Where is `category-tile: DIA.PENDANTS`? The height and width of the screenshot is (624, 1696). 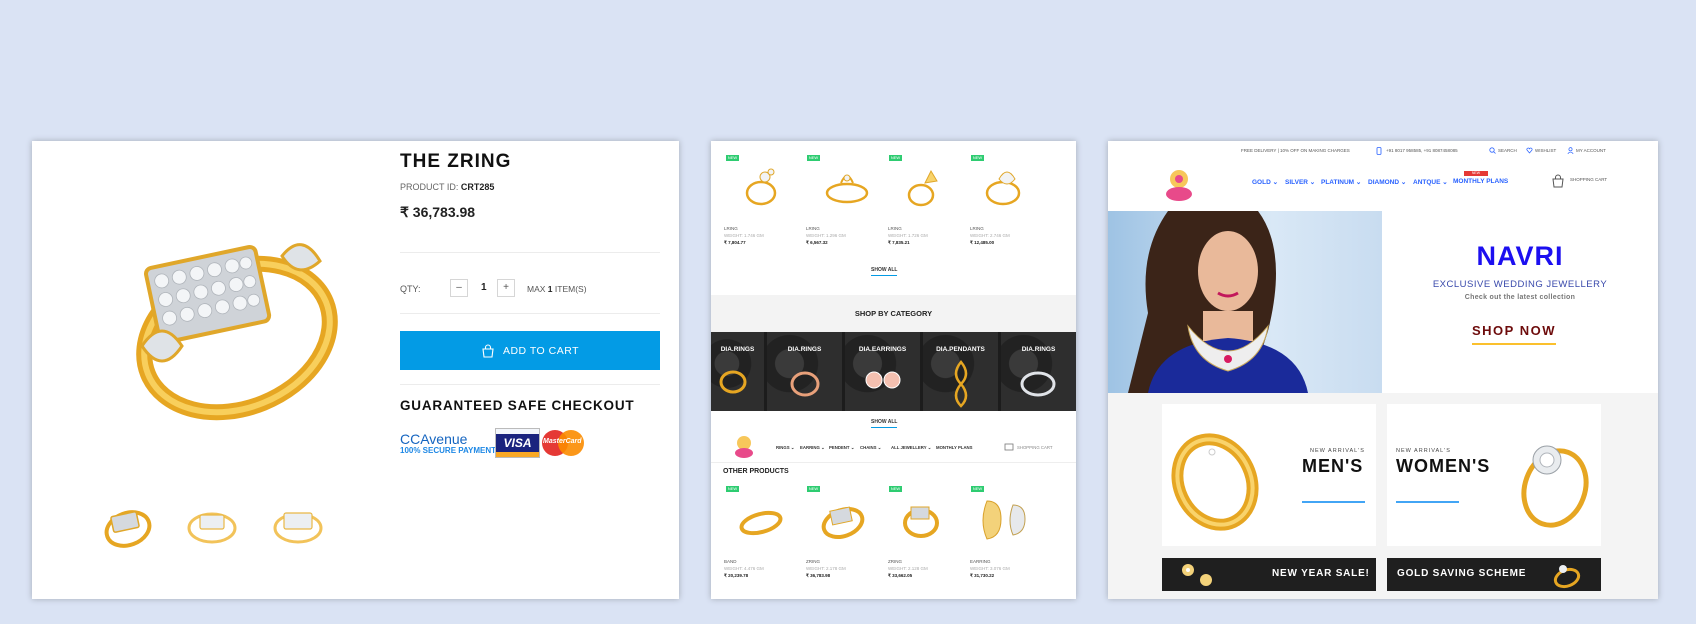 category-tile: DIA.PENDANTS is located at coordinates (960, 371).